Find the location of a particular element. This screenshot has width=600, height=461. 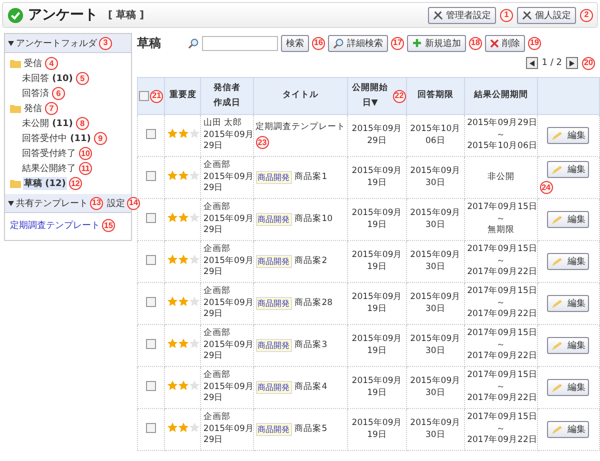

toolbar-button: 詳細検索 is located at coordinates (358, 43).